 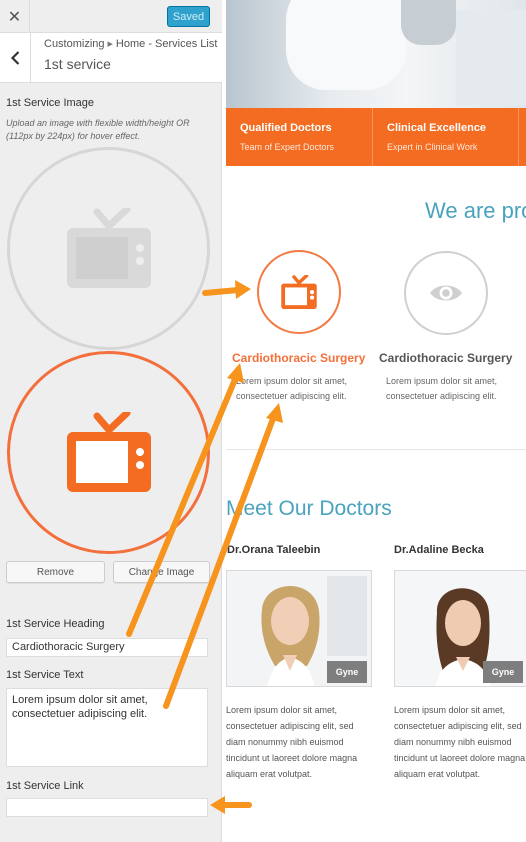 I want to click on feature-subtitle: Team of Expert Doctors, so click(x=287, y=147).